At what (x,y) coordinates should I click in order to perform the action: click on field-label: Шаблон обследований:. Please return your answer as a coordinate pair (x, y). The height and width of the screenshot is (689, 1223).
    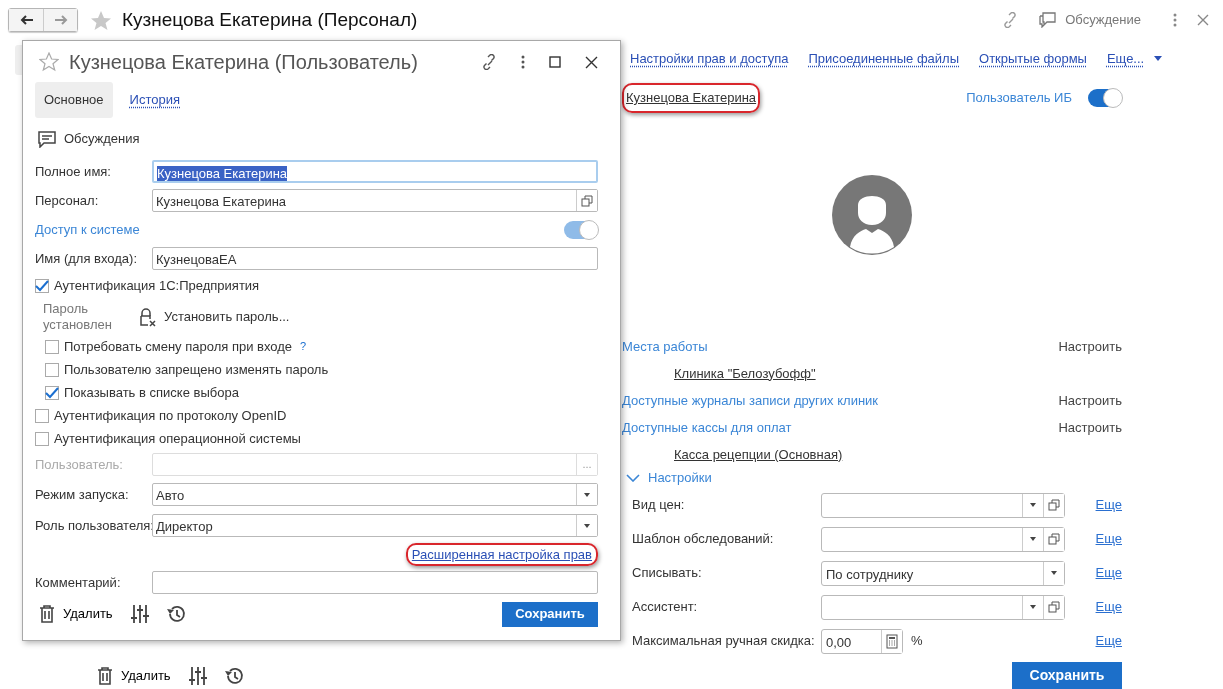
    Looking at the image, I should click on (703, 539).